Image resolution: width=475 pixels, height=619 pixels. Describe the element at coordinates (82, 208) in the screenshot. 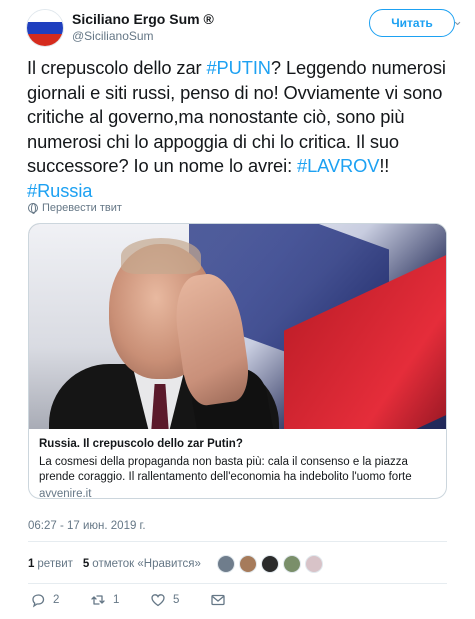

I see `translate-label: Перевести твит` at that location.